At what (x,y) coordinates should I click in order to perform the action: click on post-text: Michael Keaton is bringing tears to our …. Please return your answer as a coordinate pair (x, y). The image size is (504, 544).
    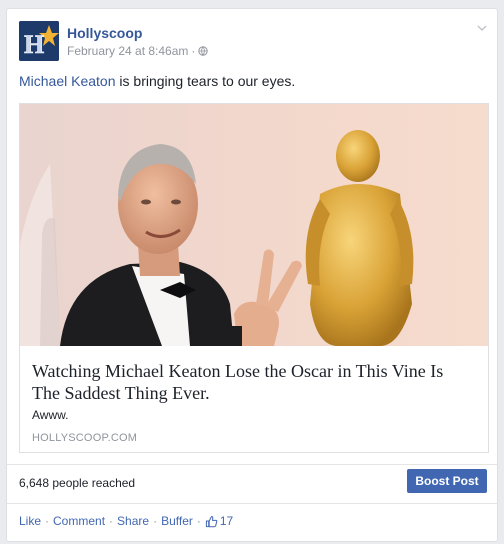
    Looking at the image, I should click on (157, 81).